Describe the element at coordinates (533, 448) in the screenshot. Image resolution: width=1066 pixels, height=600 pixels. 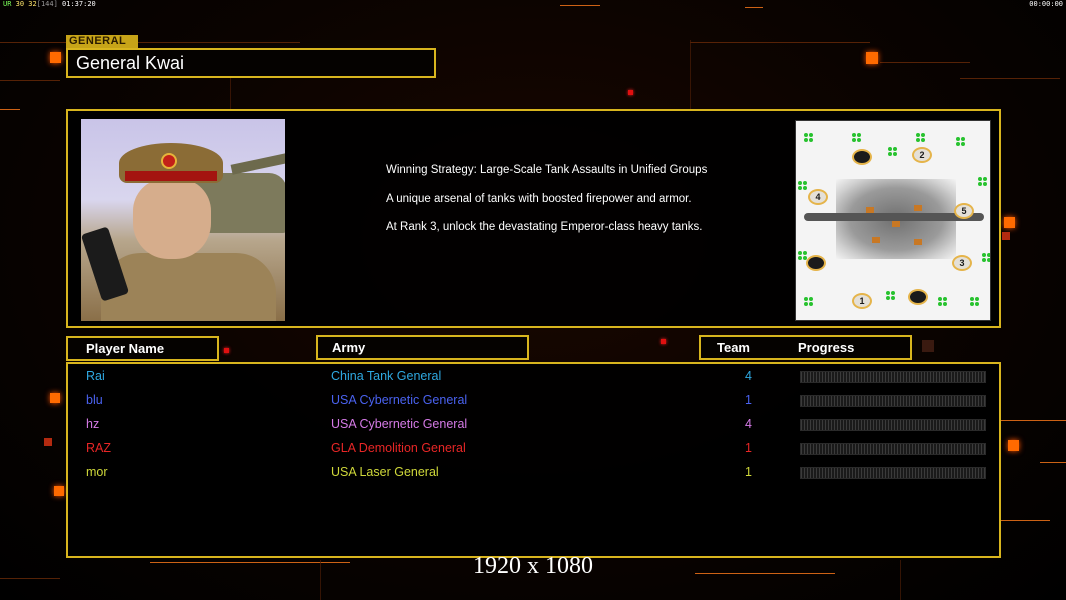
I see `player-row: RAZ GLA Demolition General 1` at that location.